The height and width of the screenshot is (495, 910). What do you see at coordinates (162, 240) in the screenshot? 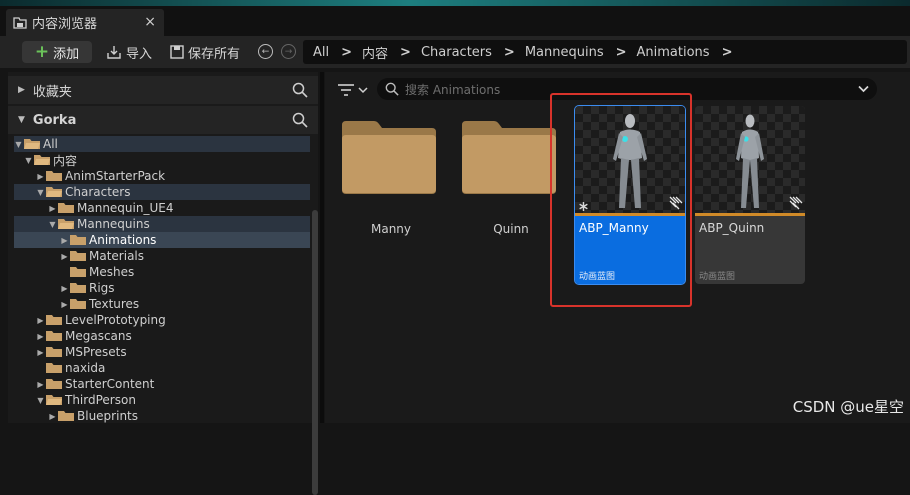
I see `tree-item-animations: ▶ Animations` at bounding box center [162, 240].